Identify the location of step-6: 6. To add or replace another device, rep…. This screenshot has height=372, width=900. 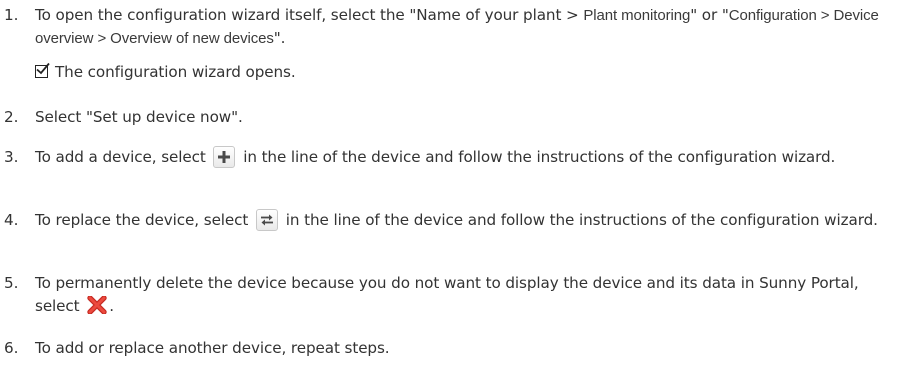
(445, 348).